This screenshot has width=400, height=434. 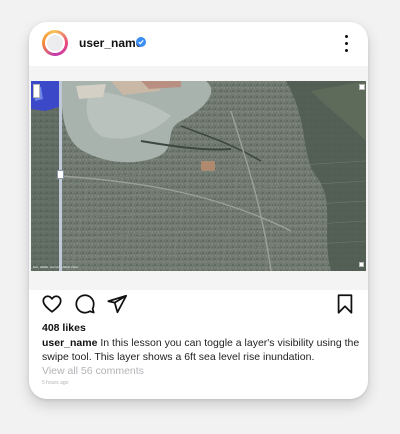 What do you see at coordinates (36, 91) in the screenshot?
I see `zoom-controls` at bounding box center [36, 91].